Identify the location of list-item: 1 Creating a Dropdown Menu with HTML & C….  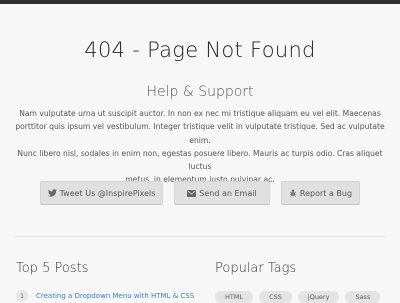
(105, 296).